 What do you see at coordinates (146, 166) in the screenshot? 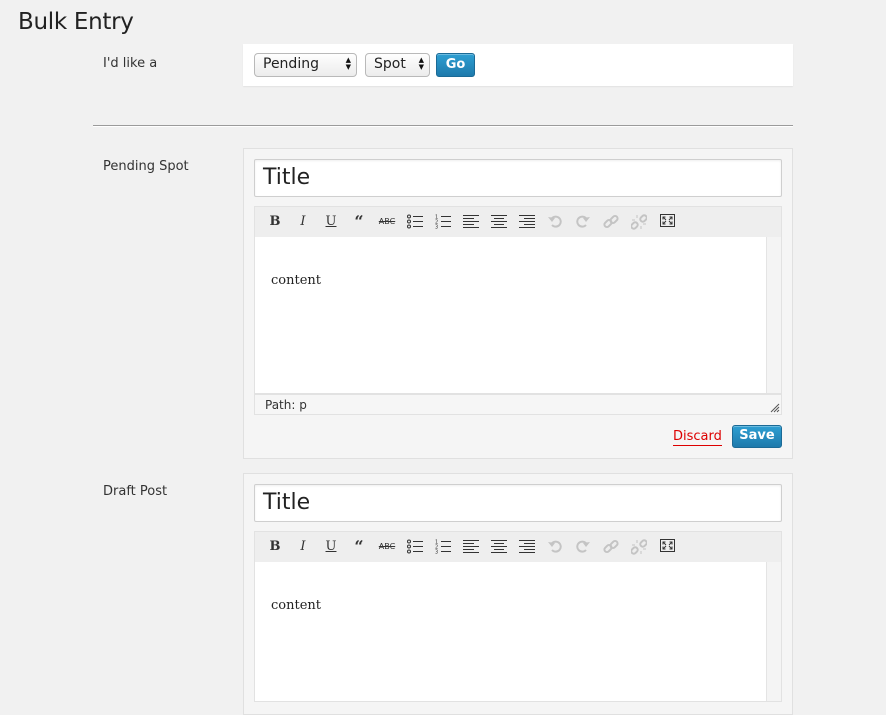
I see `entry-label: Pending Spot` at bounding box center [146, 166].